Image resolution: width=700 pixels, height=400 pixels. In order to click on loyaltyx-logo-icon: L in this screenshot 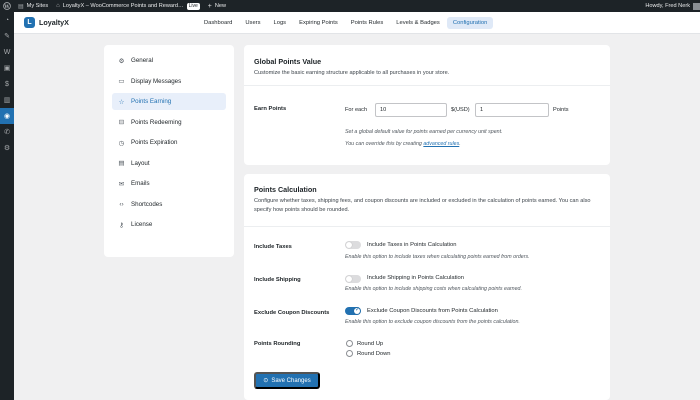, I will do `click(29, 22)`.